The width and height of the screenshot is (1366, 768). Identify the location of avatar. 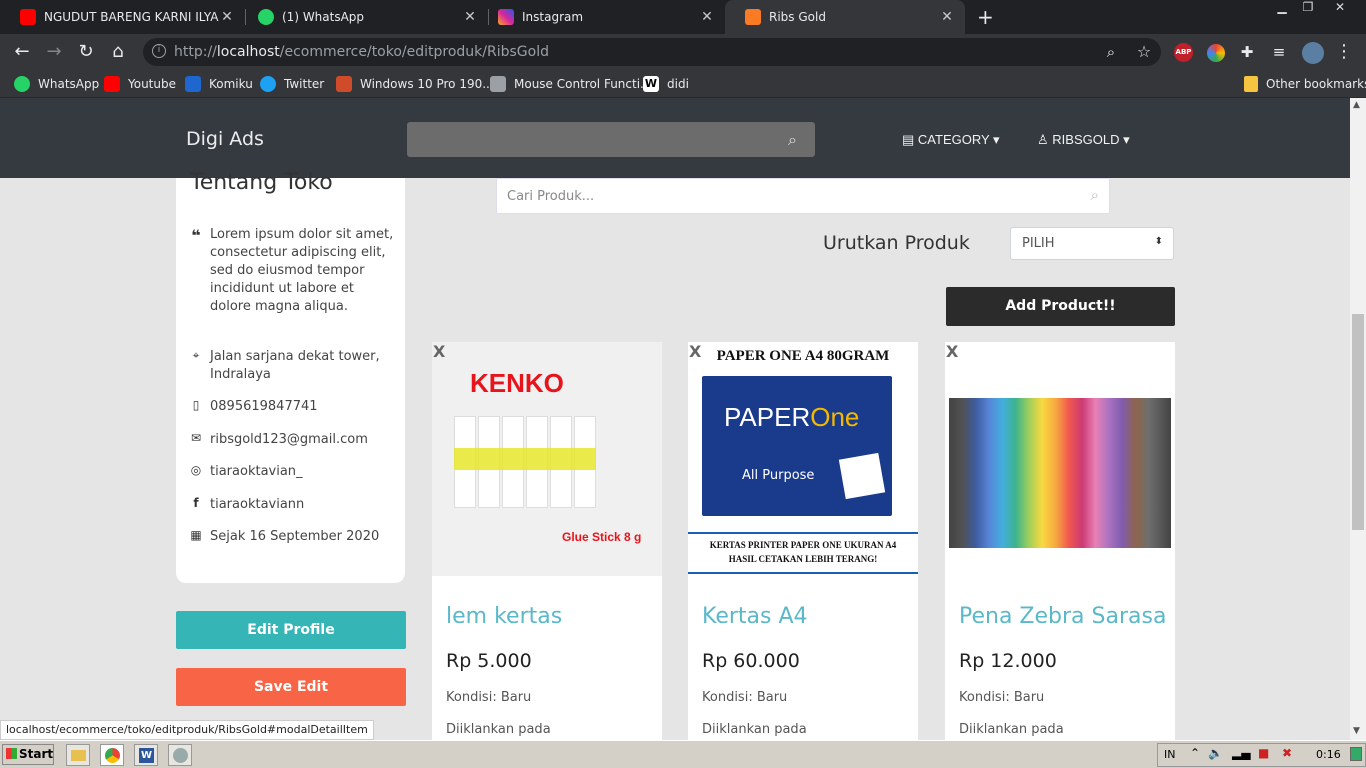
(1313, 53).